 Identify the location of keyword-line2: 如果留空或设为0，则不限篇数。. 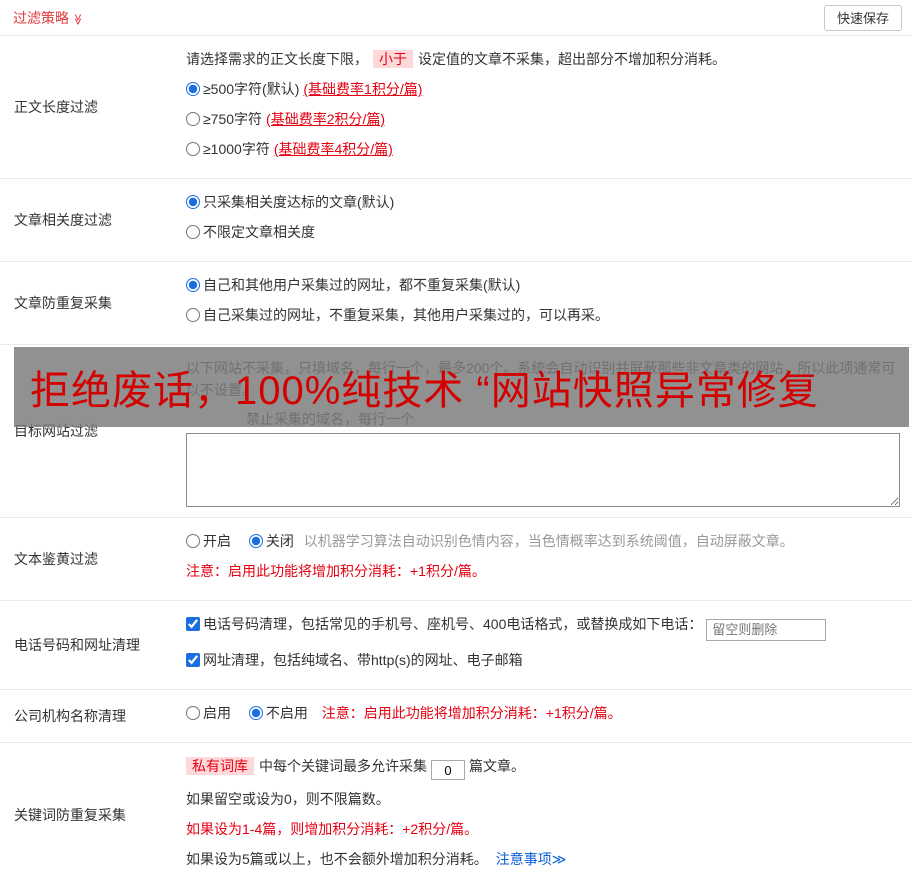
(545, 799).